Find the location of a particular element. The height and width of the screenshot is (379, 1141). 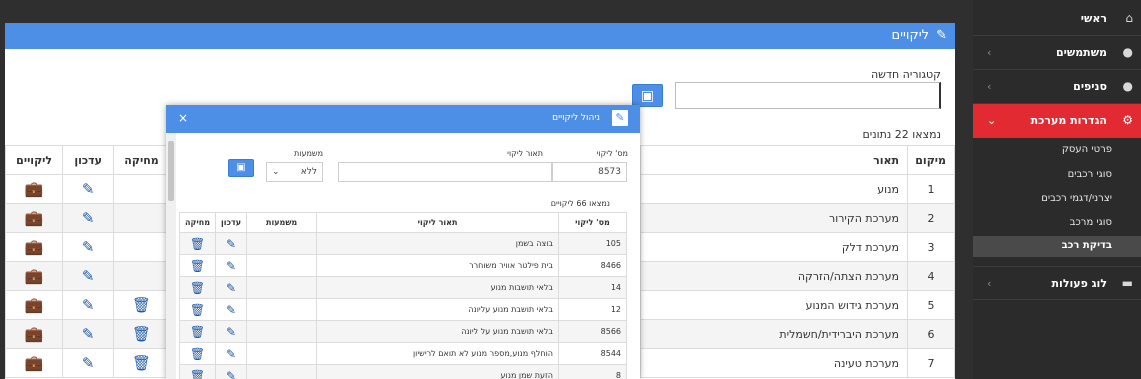

save-defect-button: ▣ is located at coordinates (241, 168).